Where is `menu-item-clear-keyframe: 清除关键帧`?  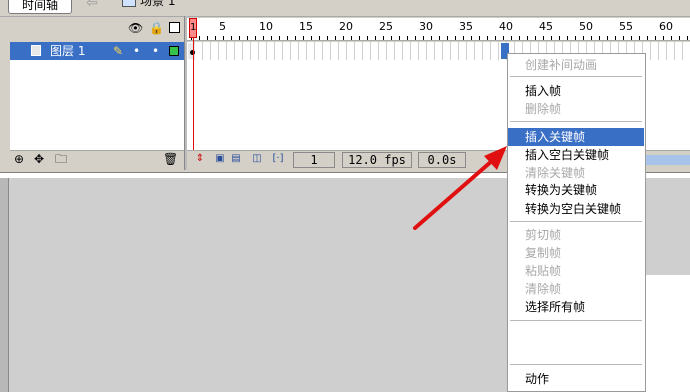 menu-item-clear-keyframe: 清除关键帧 is located at coordinates (555, 173).